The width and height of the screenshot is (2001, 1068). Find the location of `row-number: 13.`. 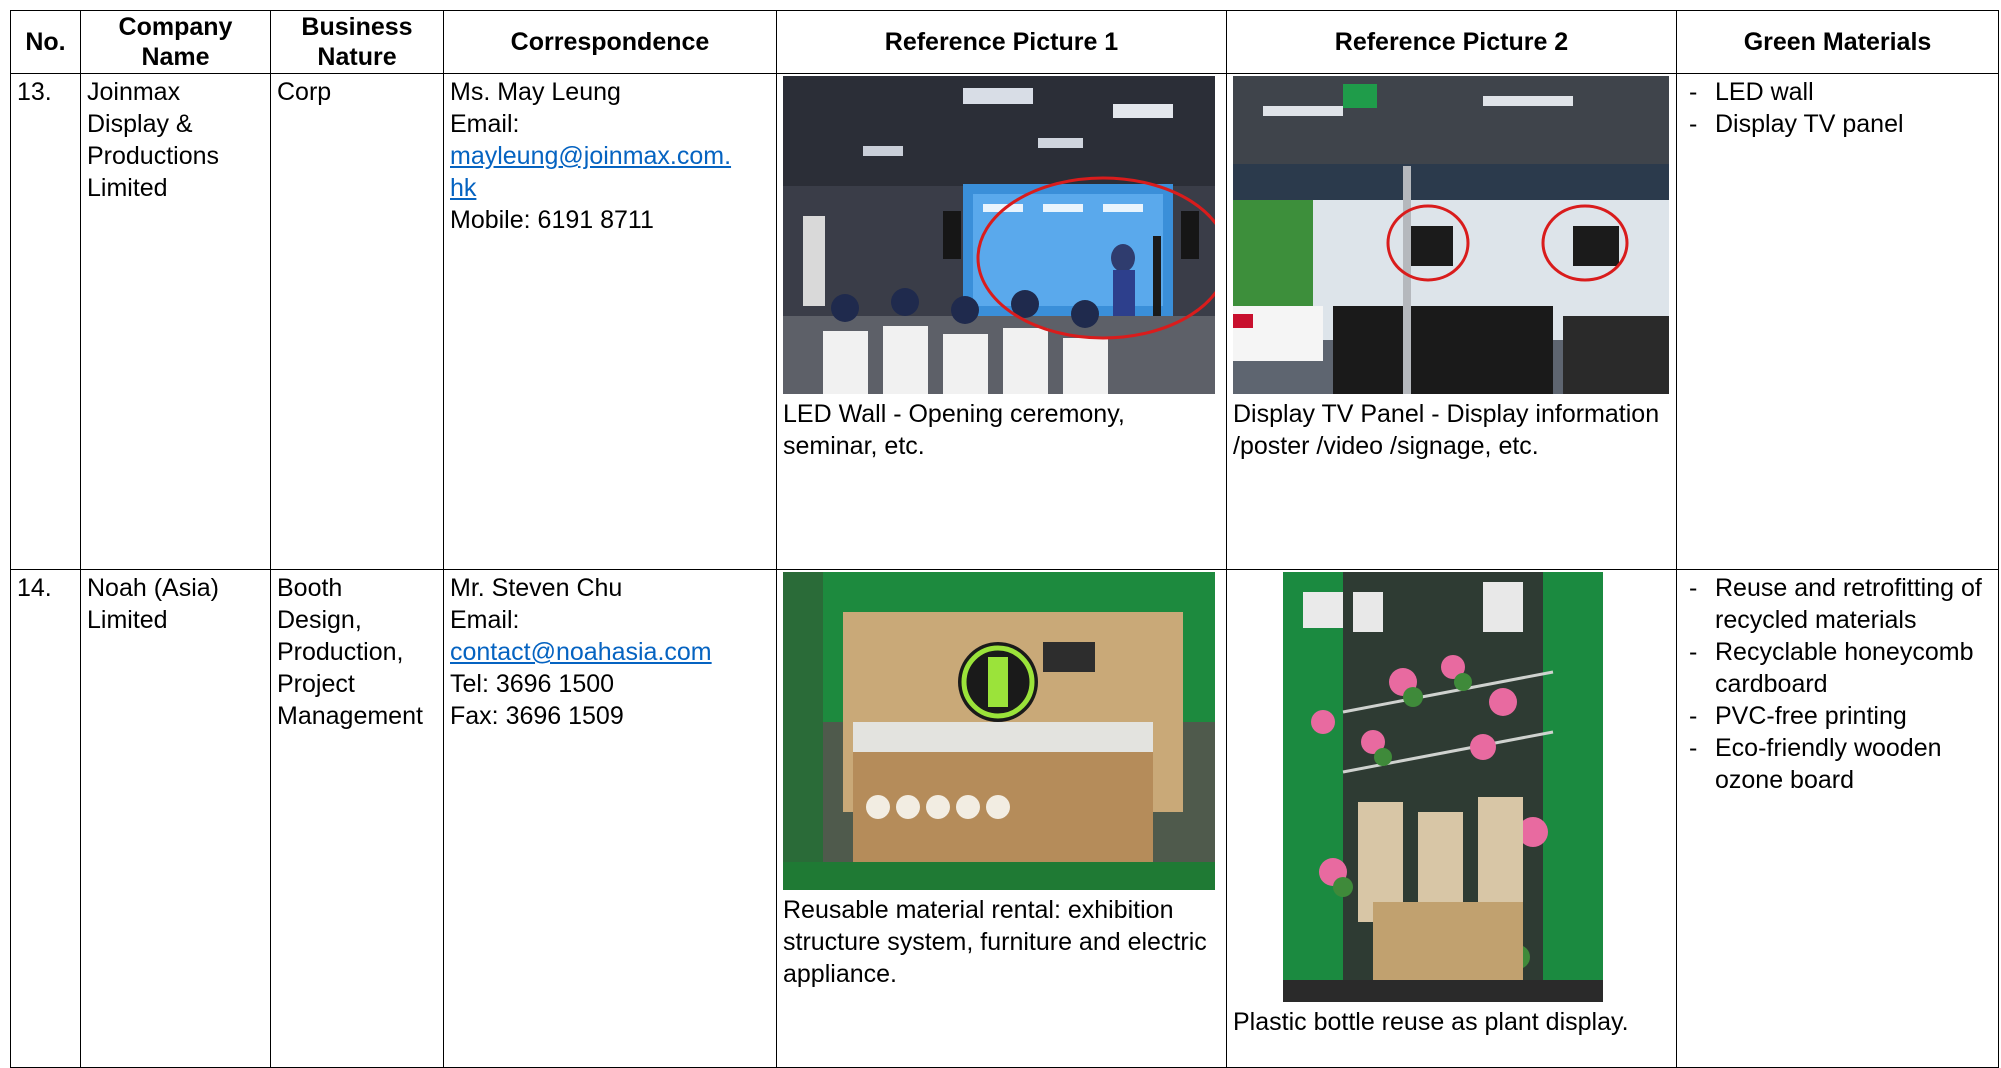

row-number: 13. is located at coordinates (45, 321).